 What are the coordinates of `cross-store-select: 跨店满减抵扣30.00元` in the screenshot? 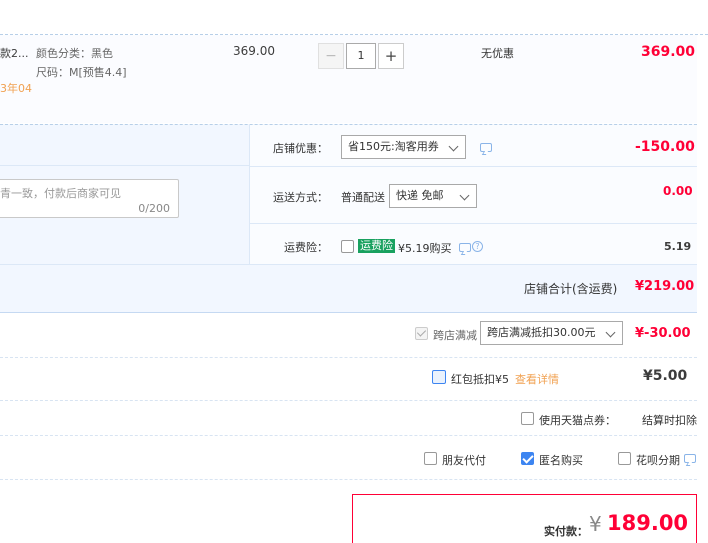 It's located at (551, 333).